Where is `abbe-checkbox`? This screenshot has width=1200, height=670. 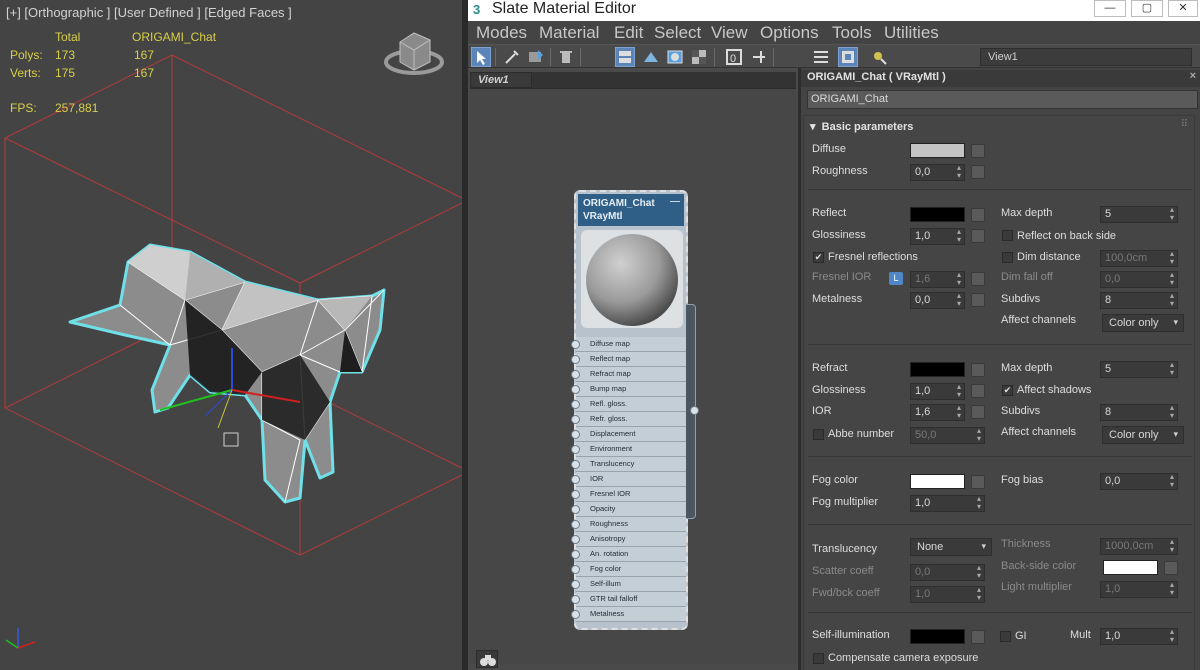 abbe-checkbox is located at coordinates (818, 434).